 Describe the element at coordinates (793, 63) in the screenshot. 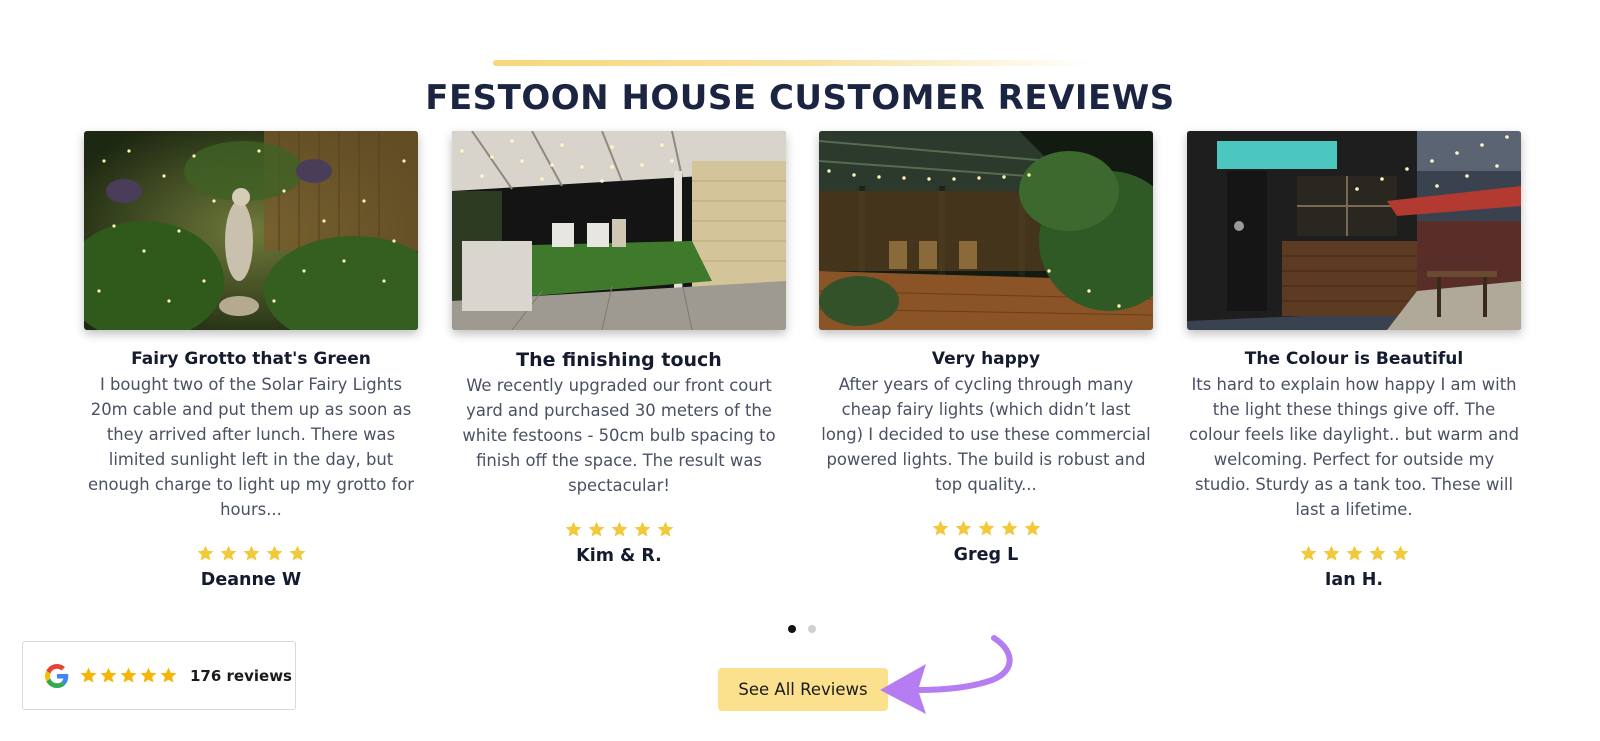

I see `title-accent-line` at that location.